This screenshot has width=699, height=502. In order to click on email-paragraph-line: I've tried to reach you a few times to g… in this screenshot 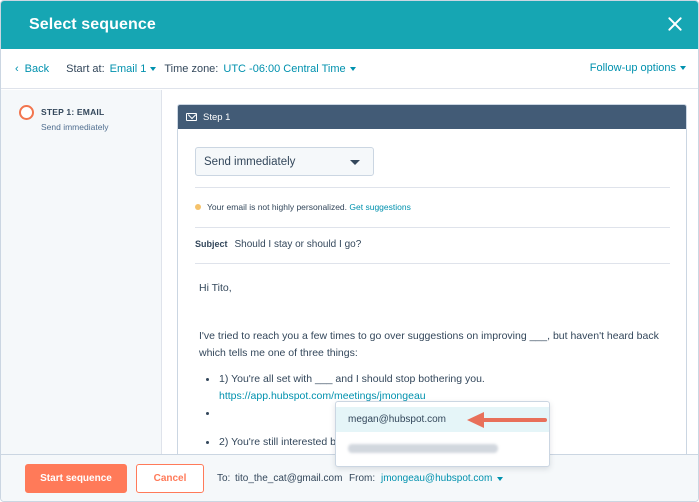, I will do `click(429, 336)`.